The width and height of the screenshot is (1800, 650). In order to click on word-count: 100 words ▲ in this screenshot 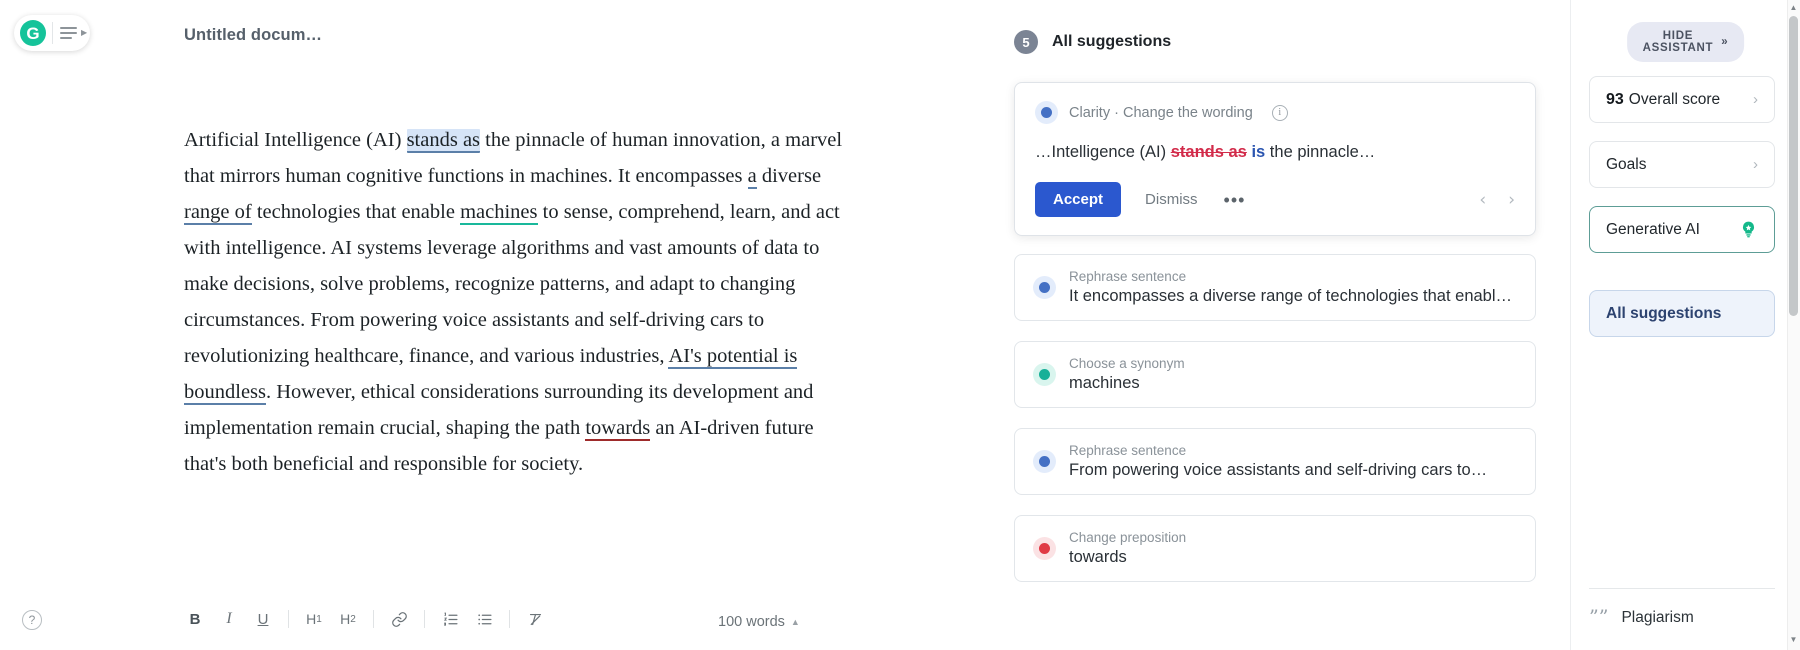, I will do `click(759, 622)`.